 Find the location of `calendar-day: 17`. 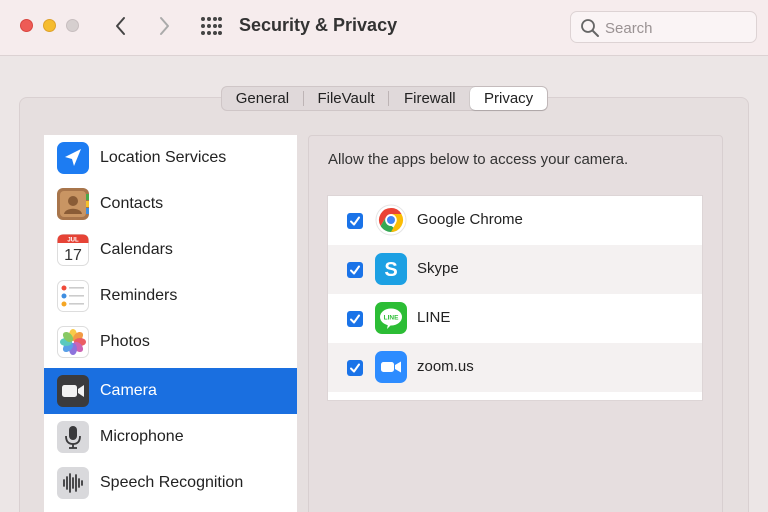

calendar-day: 17 is located at coordinates (73, 255).